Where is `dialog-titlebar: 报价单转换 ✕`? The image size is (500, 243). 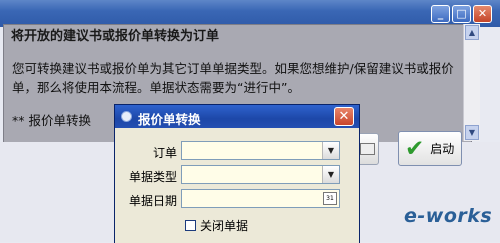
dialog-titlebar: 报价单转换 ✕ is located at coordinates (237, 116).